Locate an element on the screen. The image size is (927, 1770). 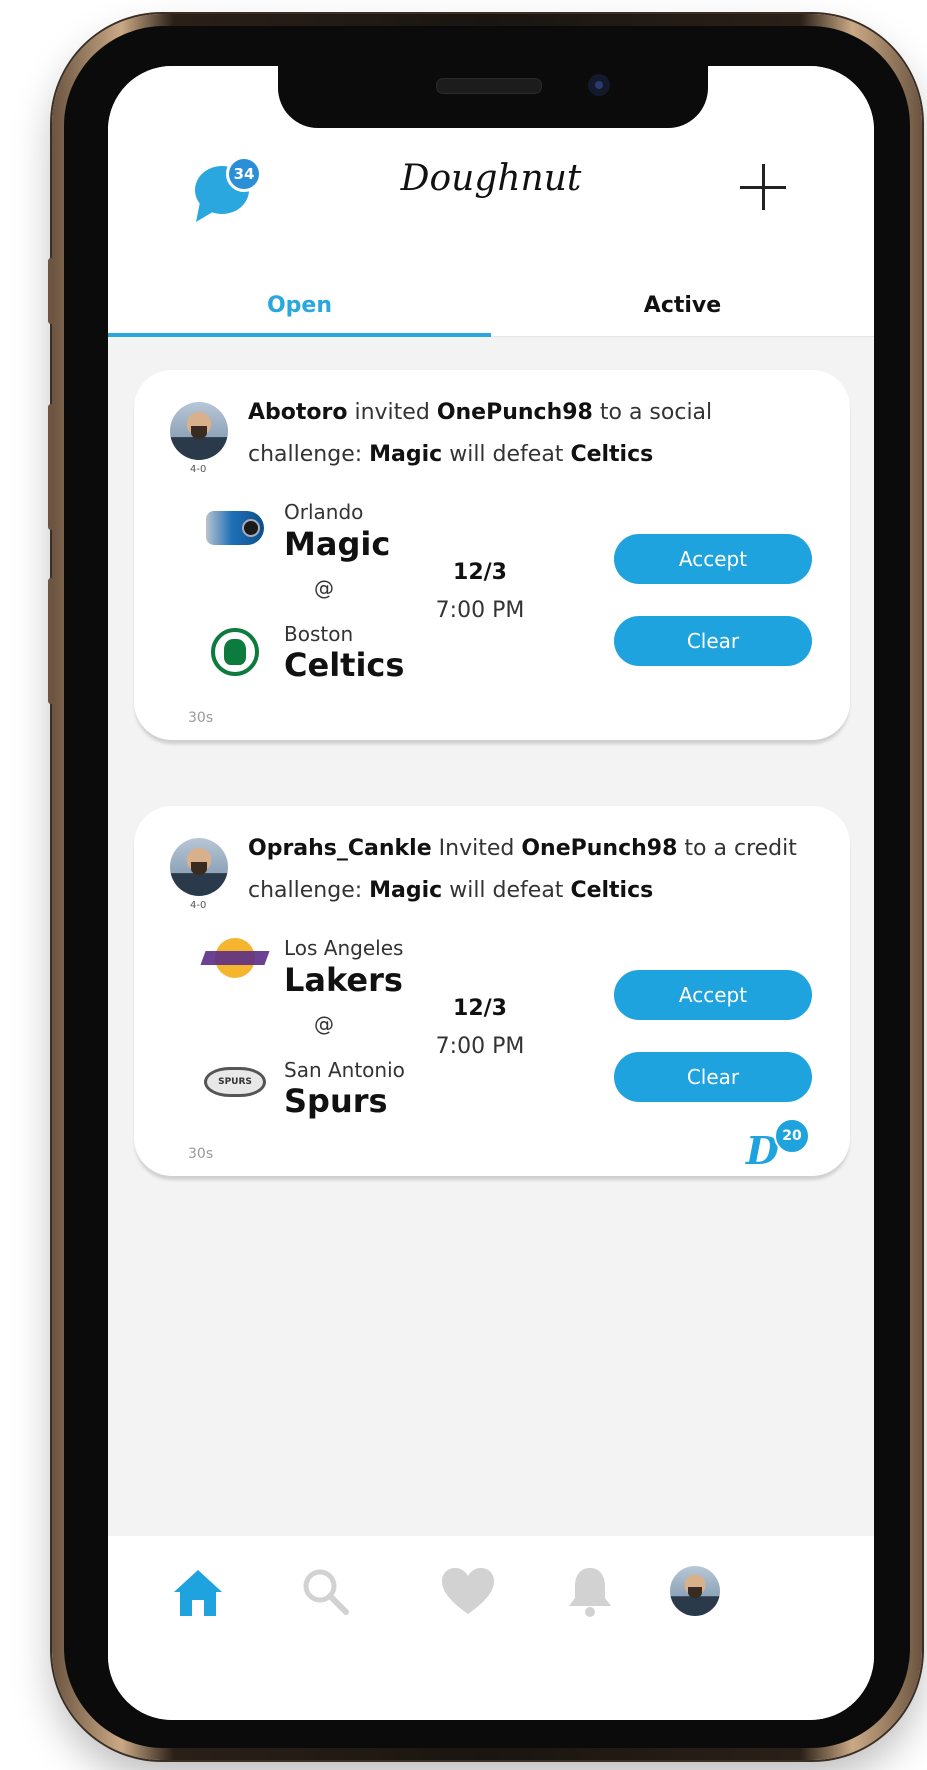
lakers-logo-icon is located at coordinates (235, 958).